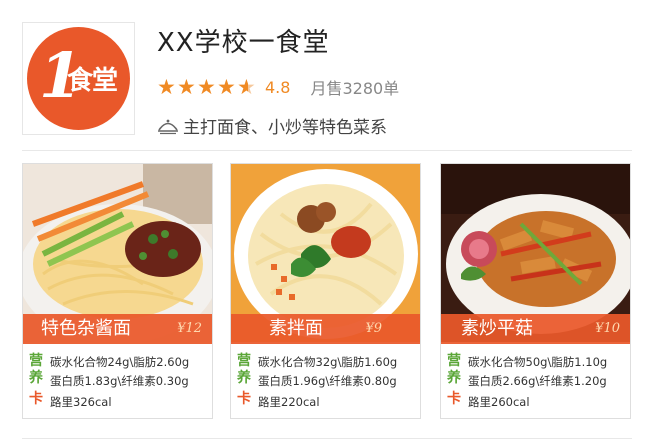  Describe the element at coordinates (168, 127) in the screenshot. I see `dish-cover-icon` at that location.